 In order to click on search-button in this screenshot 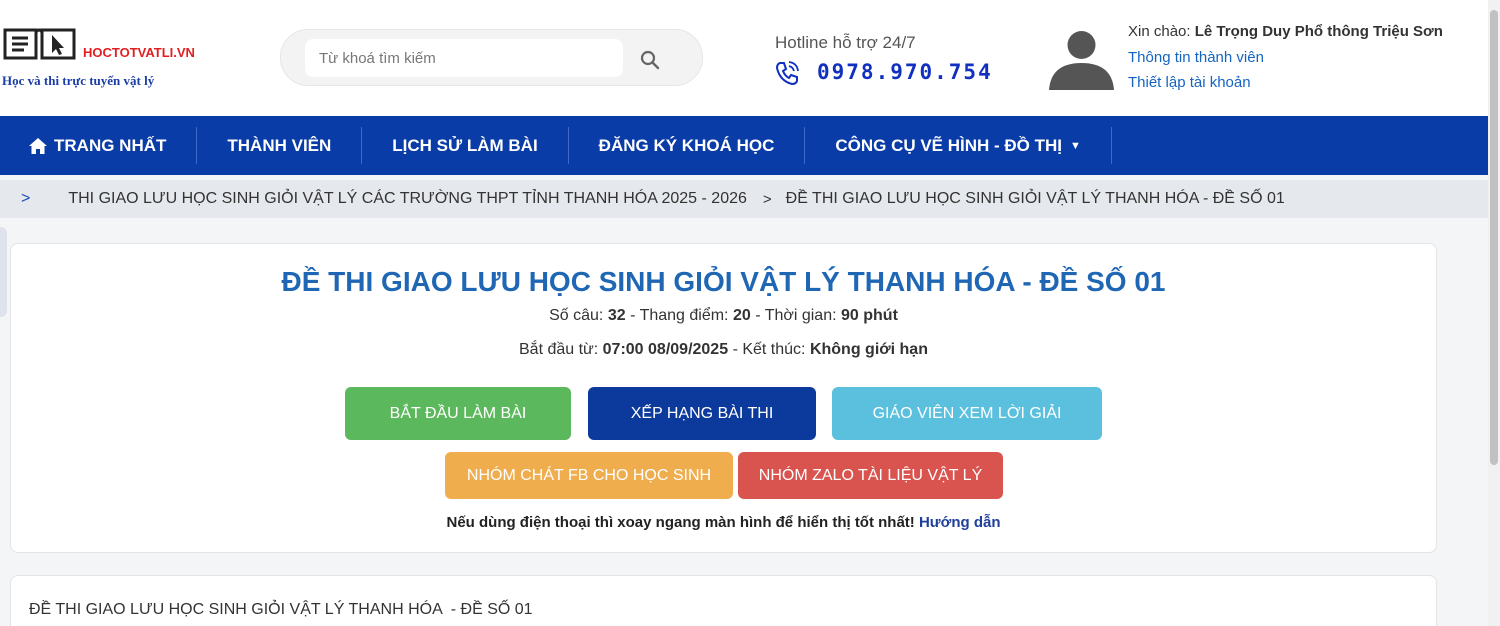, I will do `click(650, 60)`.